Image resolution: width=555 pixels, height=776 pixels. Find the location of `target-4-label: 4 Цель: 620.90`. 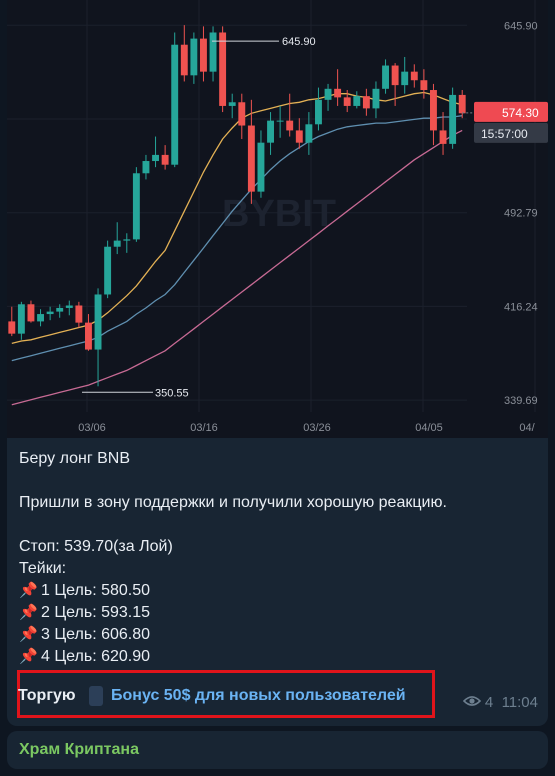

target-4-label: 4 Цель: 620.90 is located at coordinates (96, 656).